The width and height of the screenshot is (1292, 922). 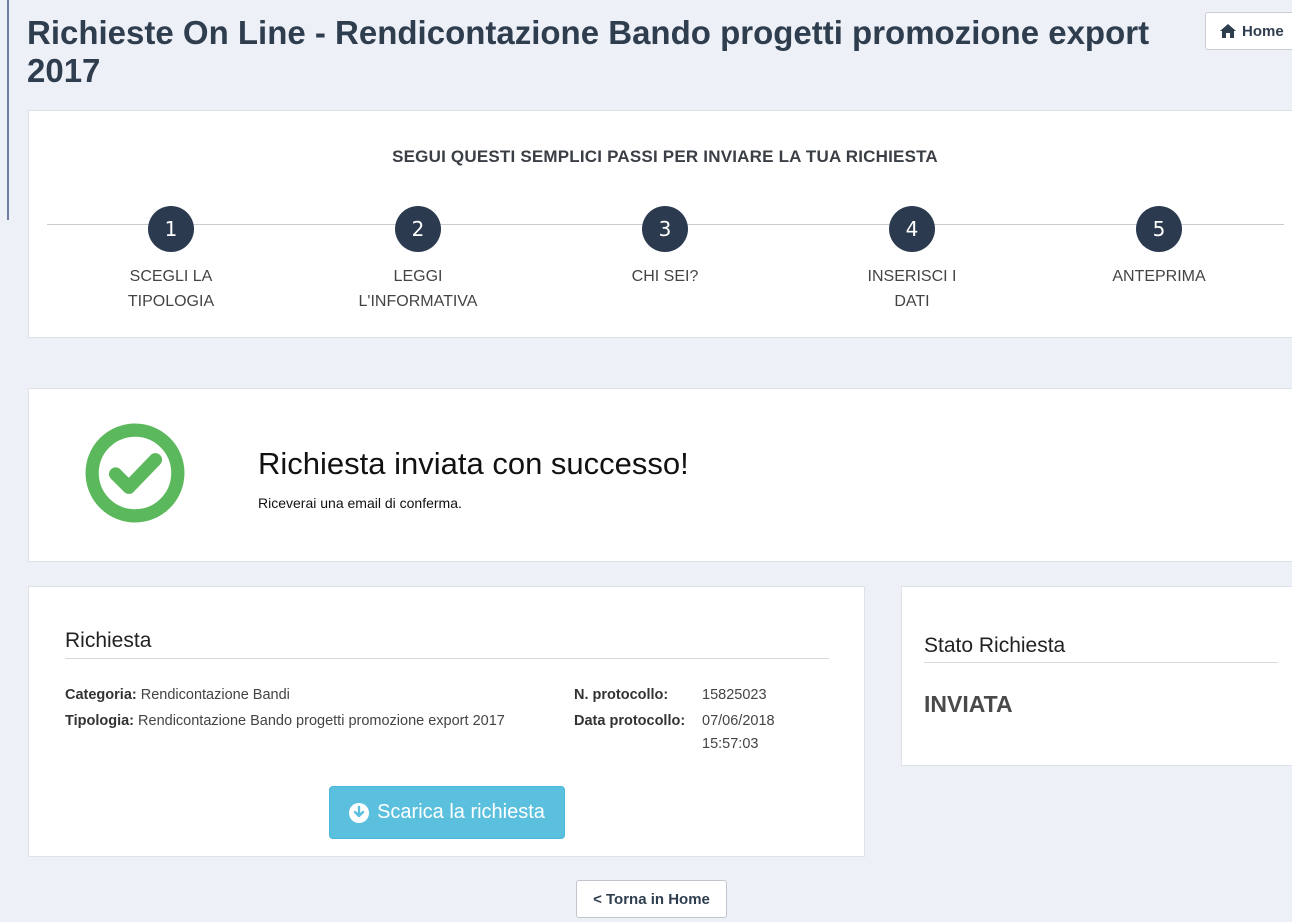 I want to click on step-label: CHI SEI?, so click(x=665, y=276).